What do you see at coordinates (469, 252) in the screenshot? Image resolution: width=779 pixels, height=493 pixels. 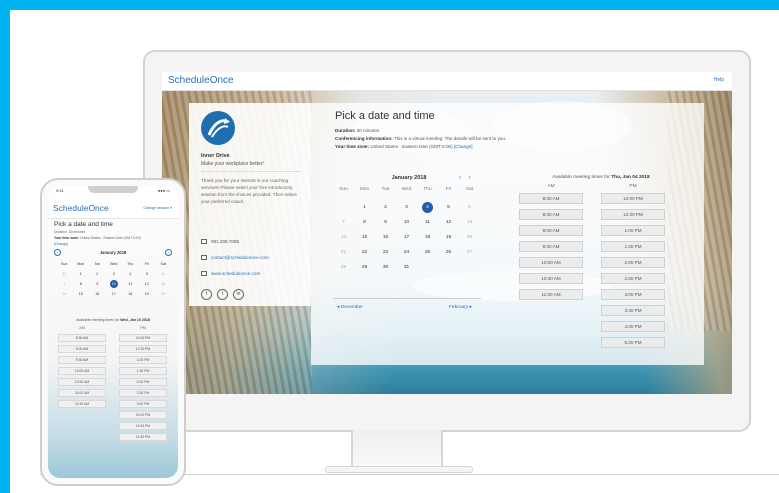 I see `calendar-day: 27` at bounding box center [469, 252].